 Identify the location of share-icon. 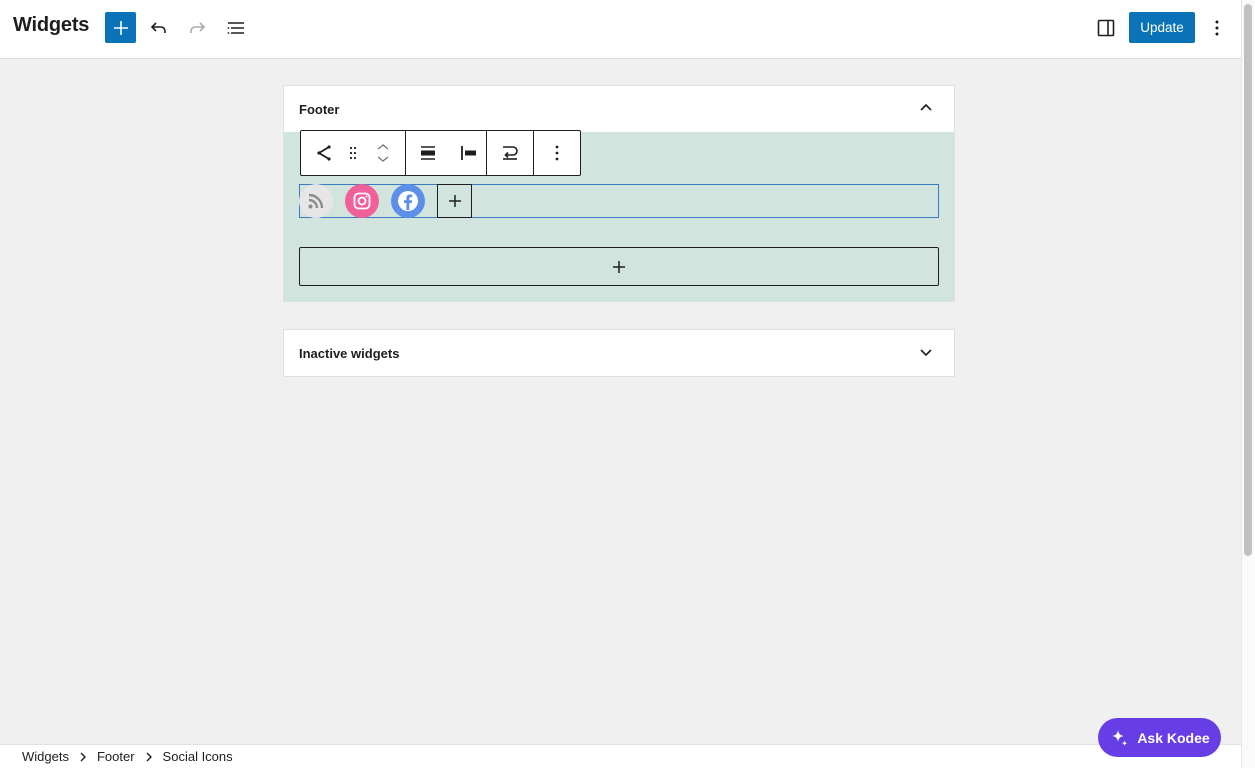
(323, 153).